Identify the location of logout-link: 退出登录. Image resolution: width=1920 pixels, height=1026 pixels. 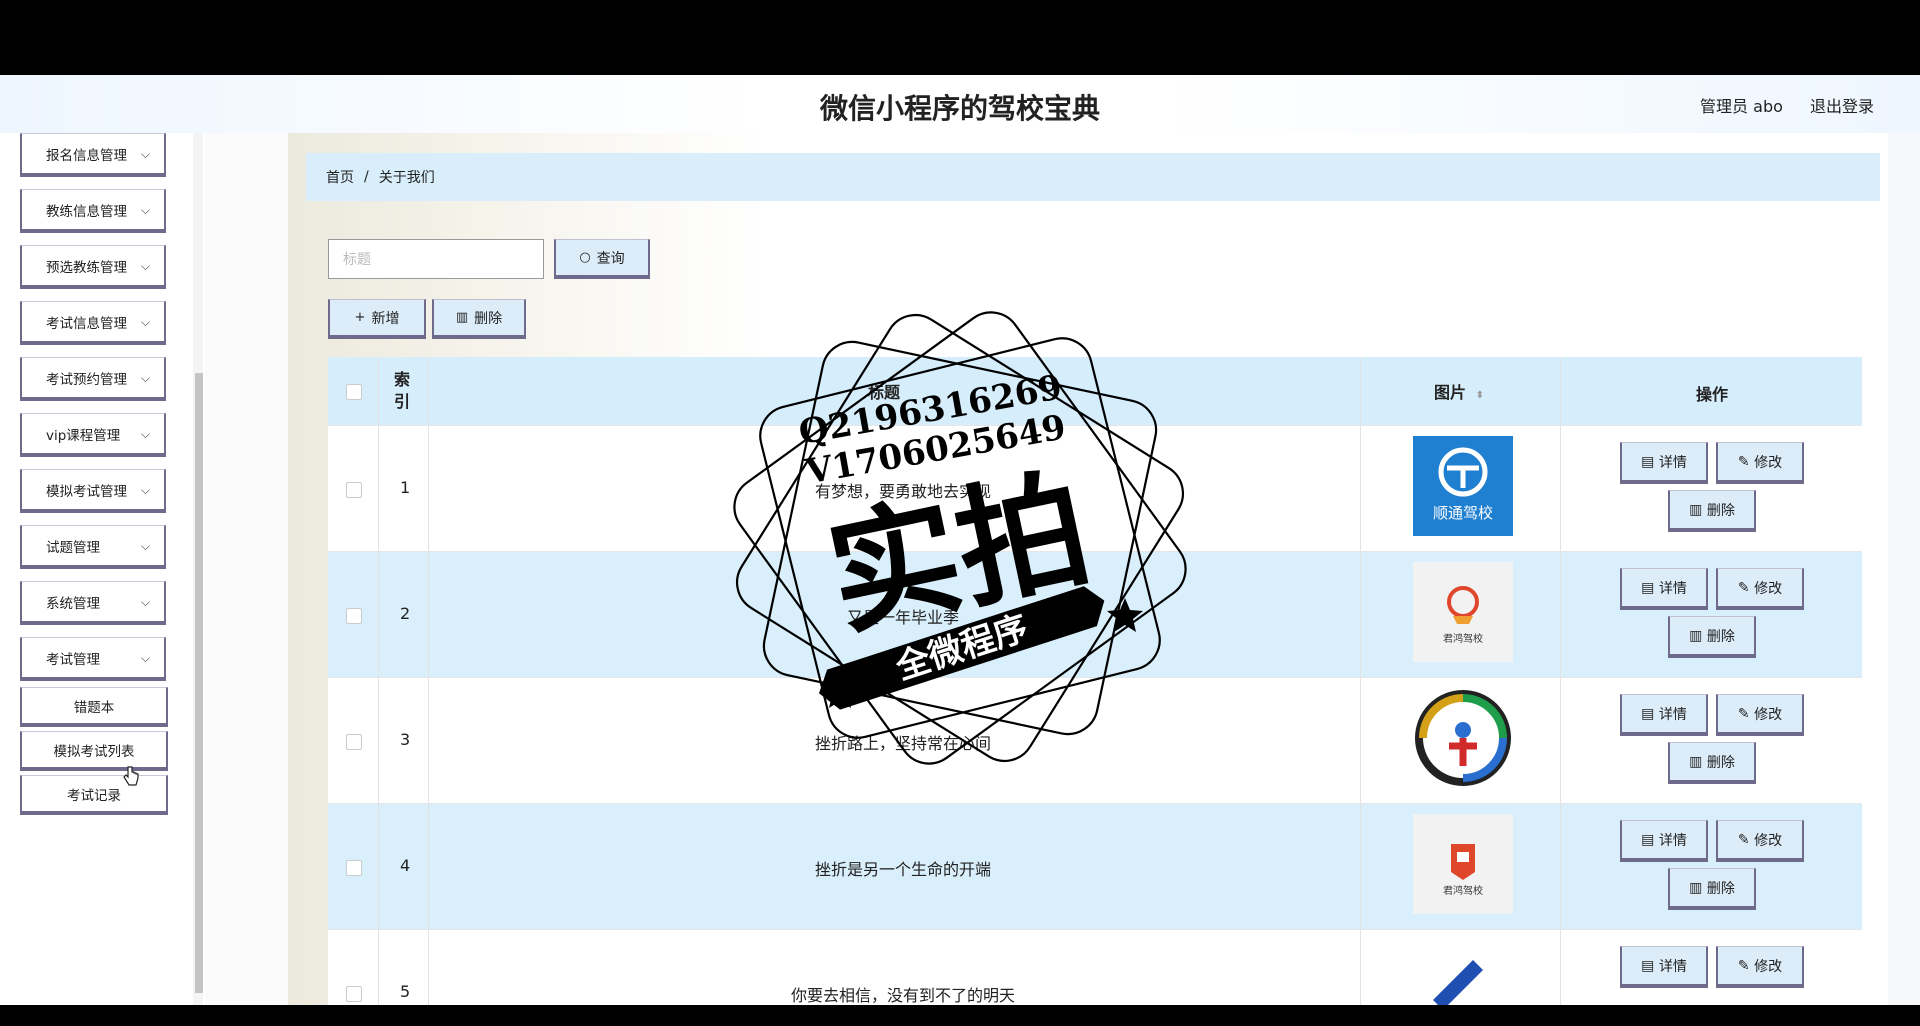
(1842, 106).